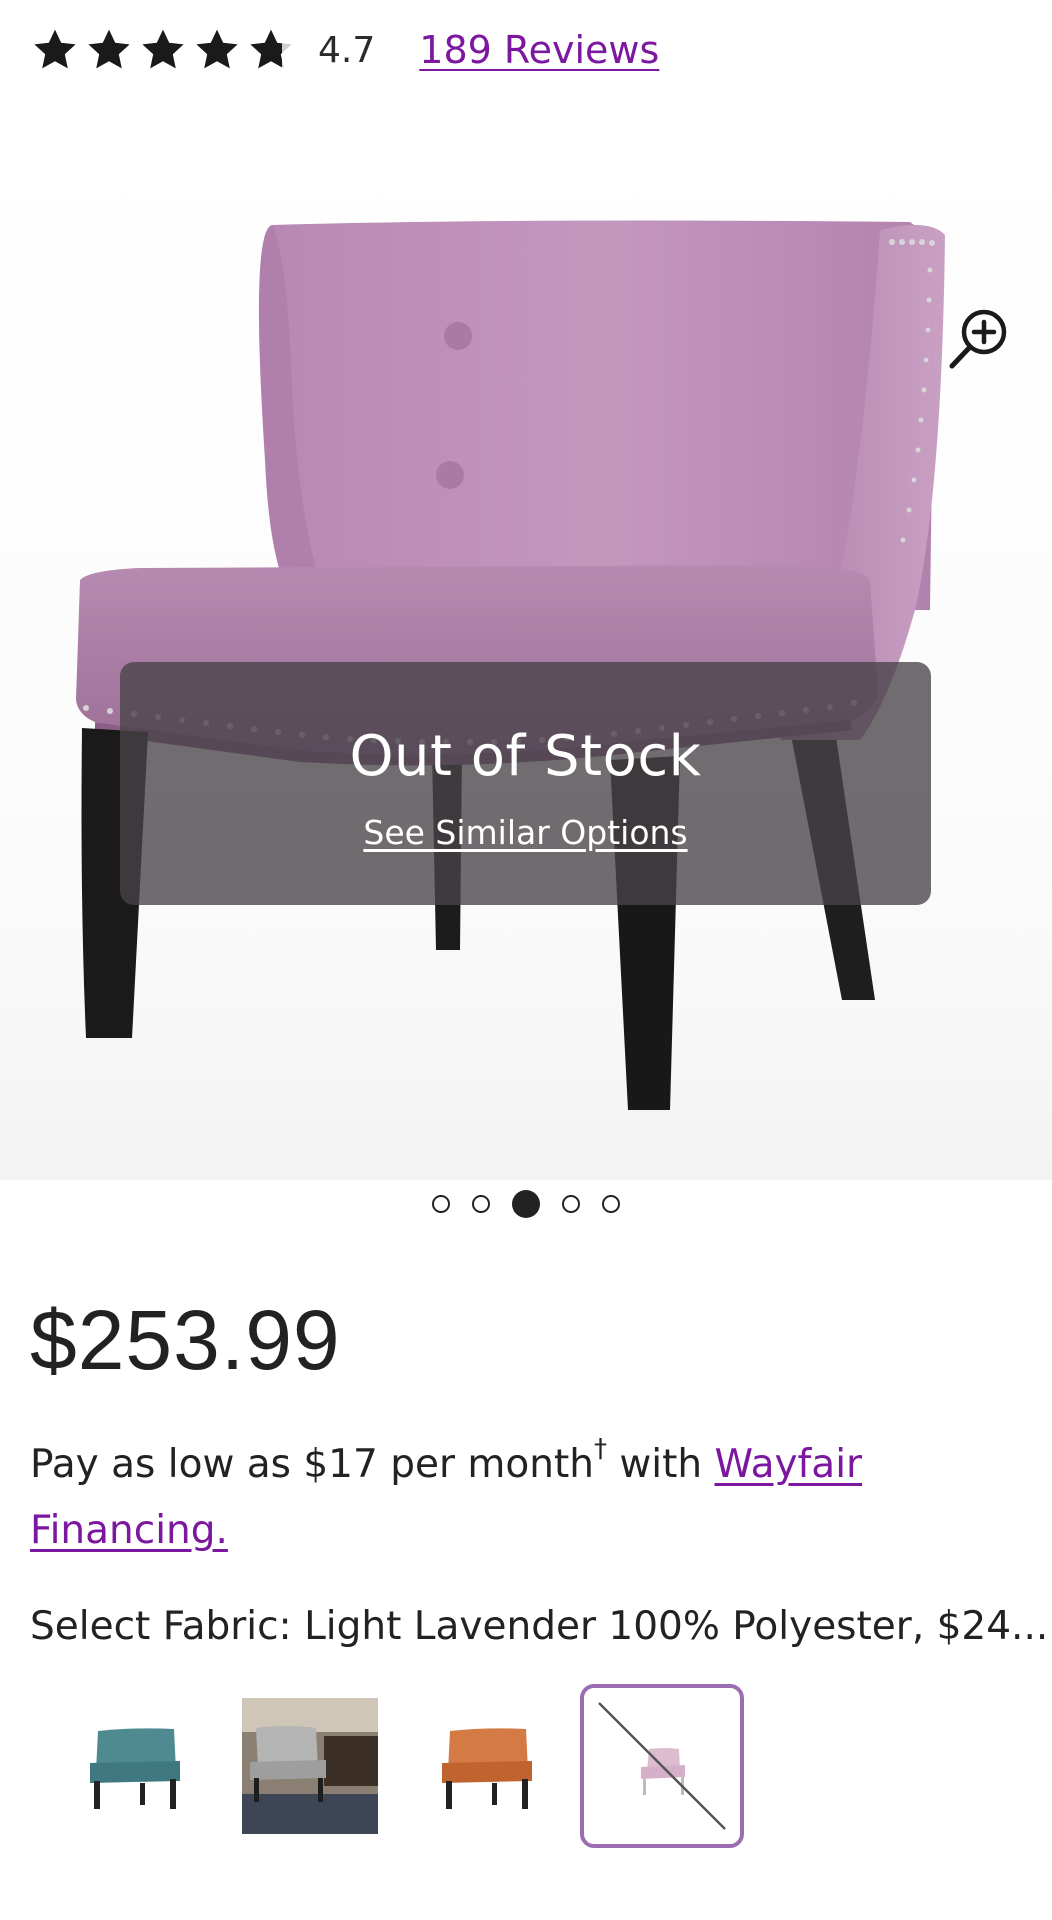  I want to click on unavailable-swatch-icon, so click(662, 1766).